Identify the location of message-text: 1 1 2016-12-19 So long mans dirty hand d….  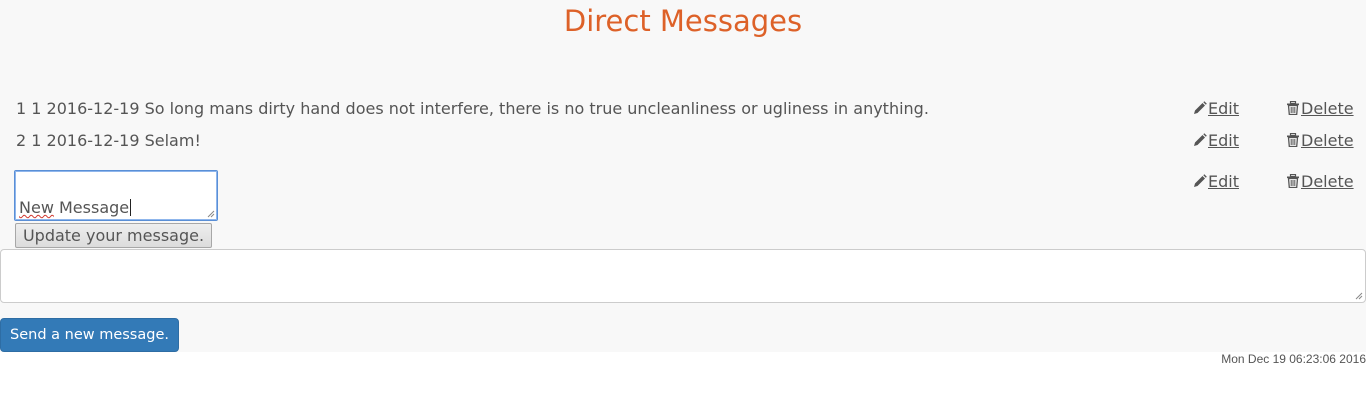
(472, 108).